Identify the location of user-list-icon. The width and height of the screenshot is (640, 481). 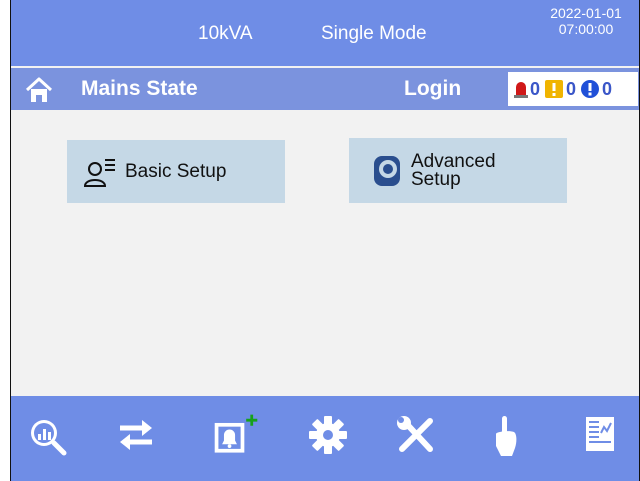
(99, 172).